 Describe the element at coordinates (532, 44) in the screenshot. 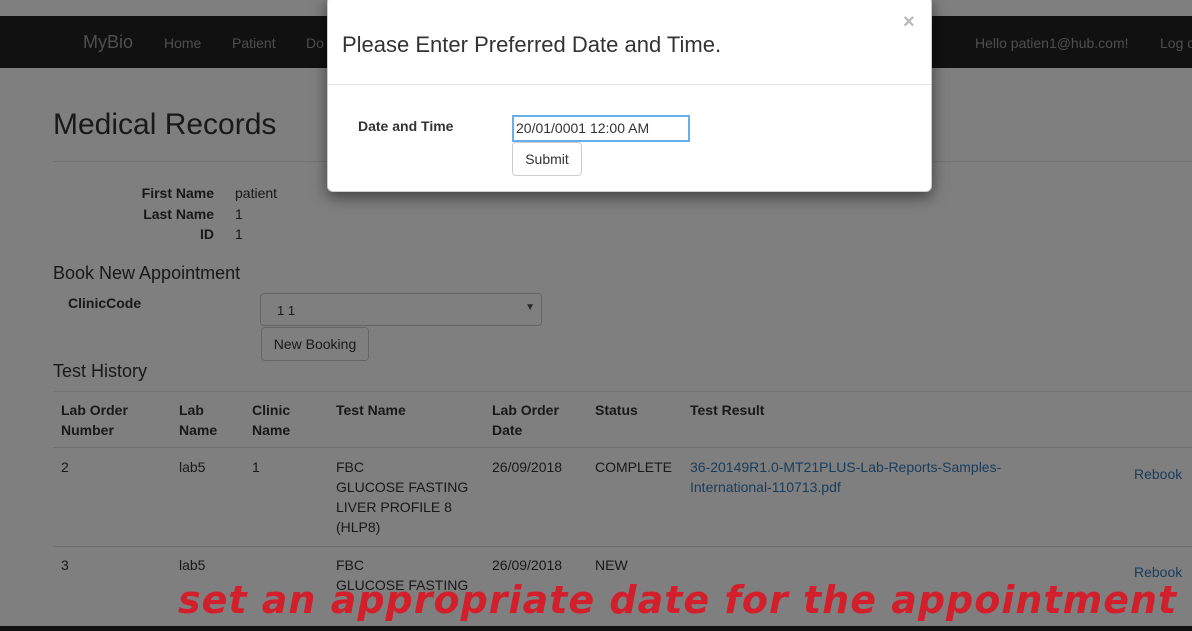

I see `modal-title: Please Enter Preferred Date and Time.` at that location.